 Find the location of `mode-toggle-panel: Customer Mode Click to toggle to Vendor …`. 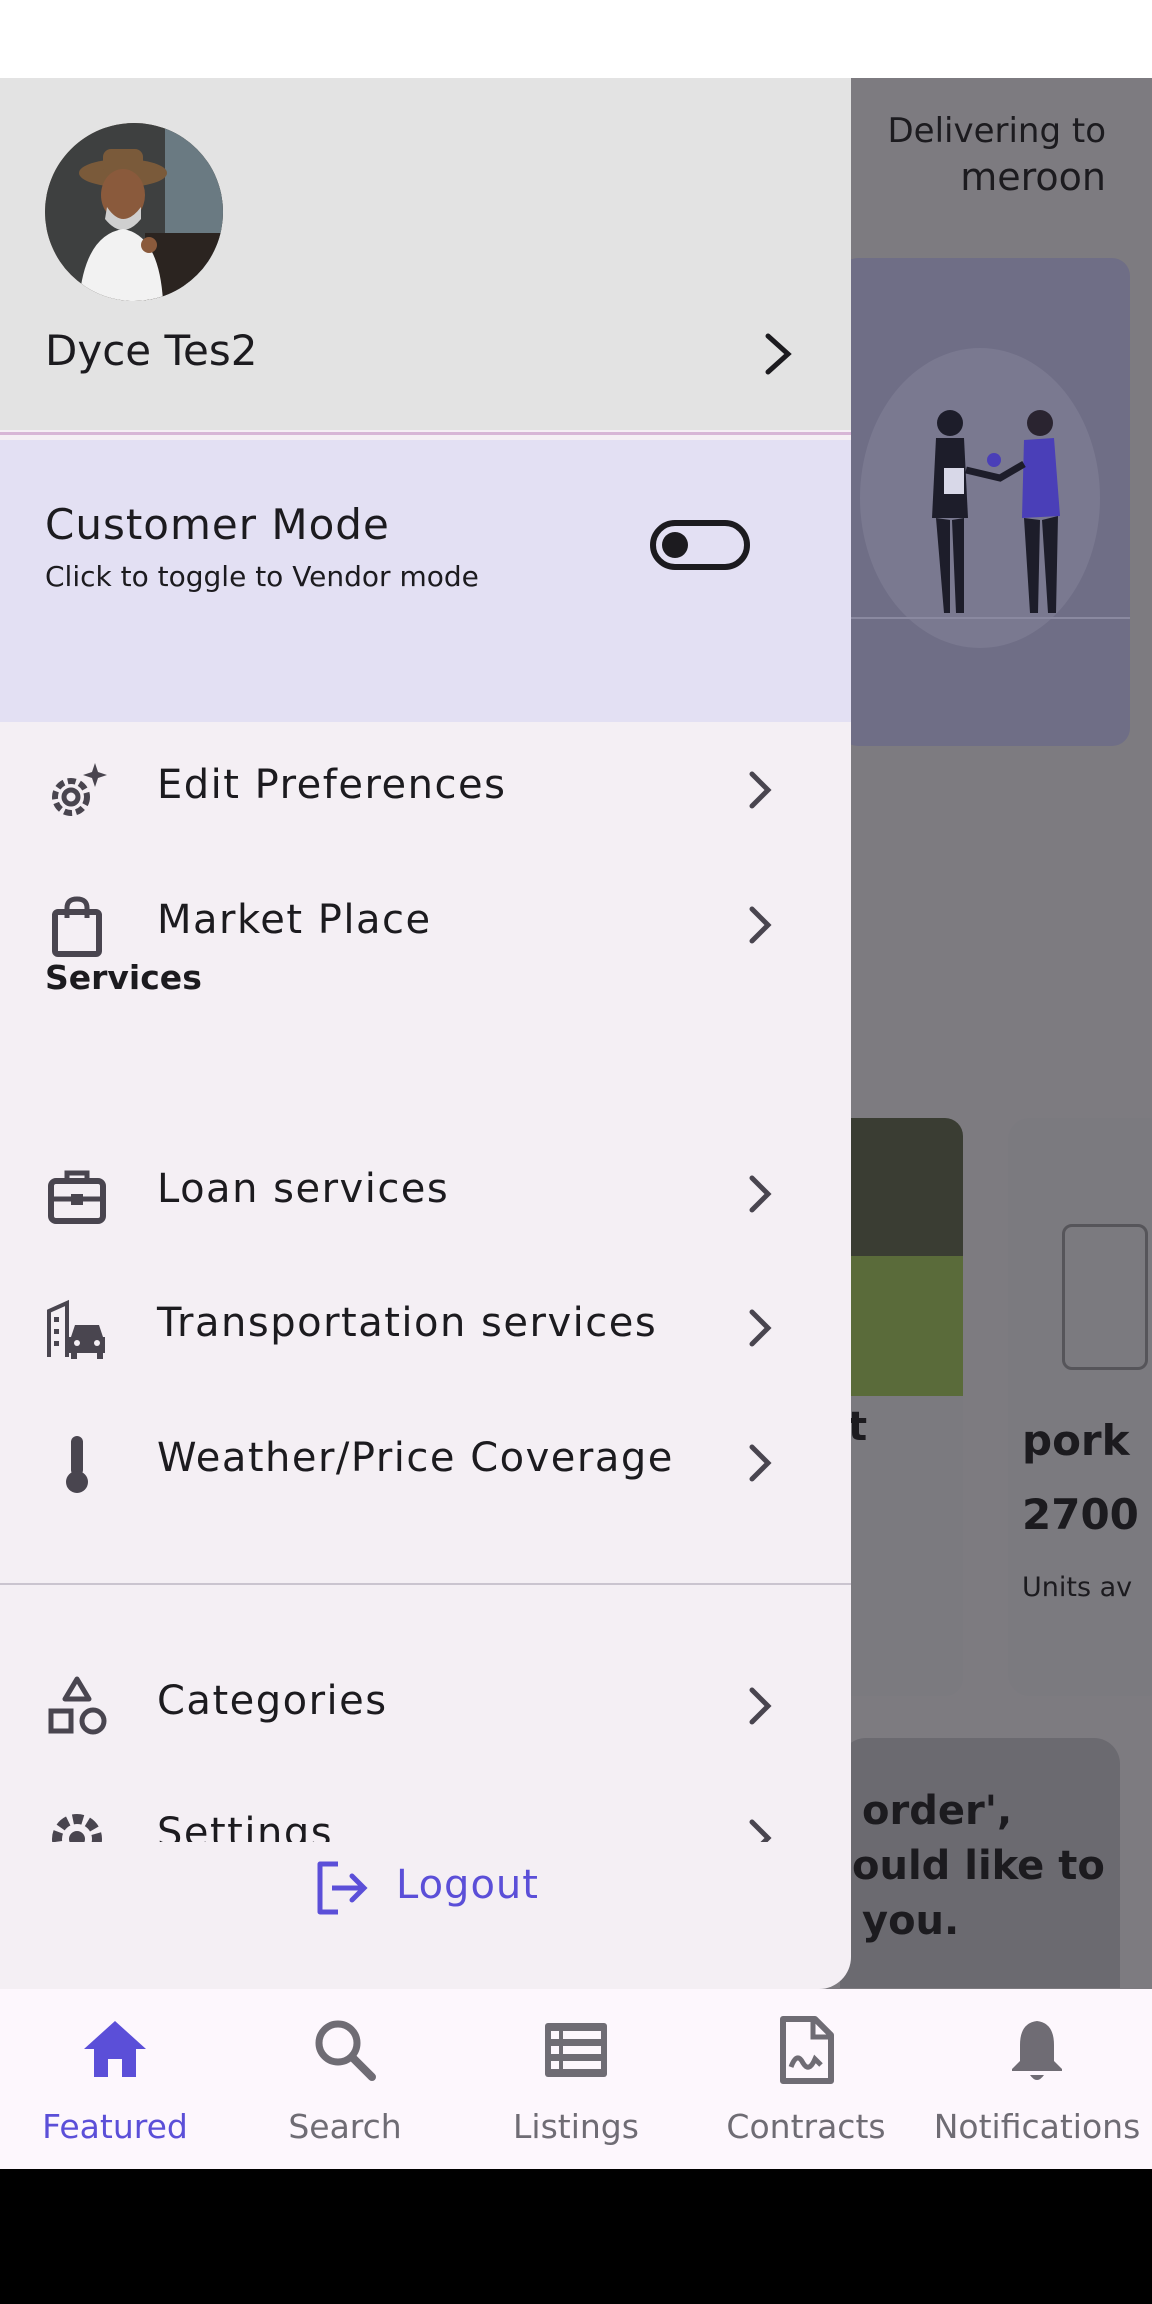

mode-toggle-panel: Customer Mode Click to toggle to Vendor … is located at coordinates (425, 581).